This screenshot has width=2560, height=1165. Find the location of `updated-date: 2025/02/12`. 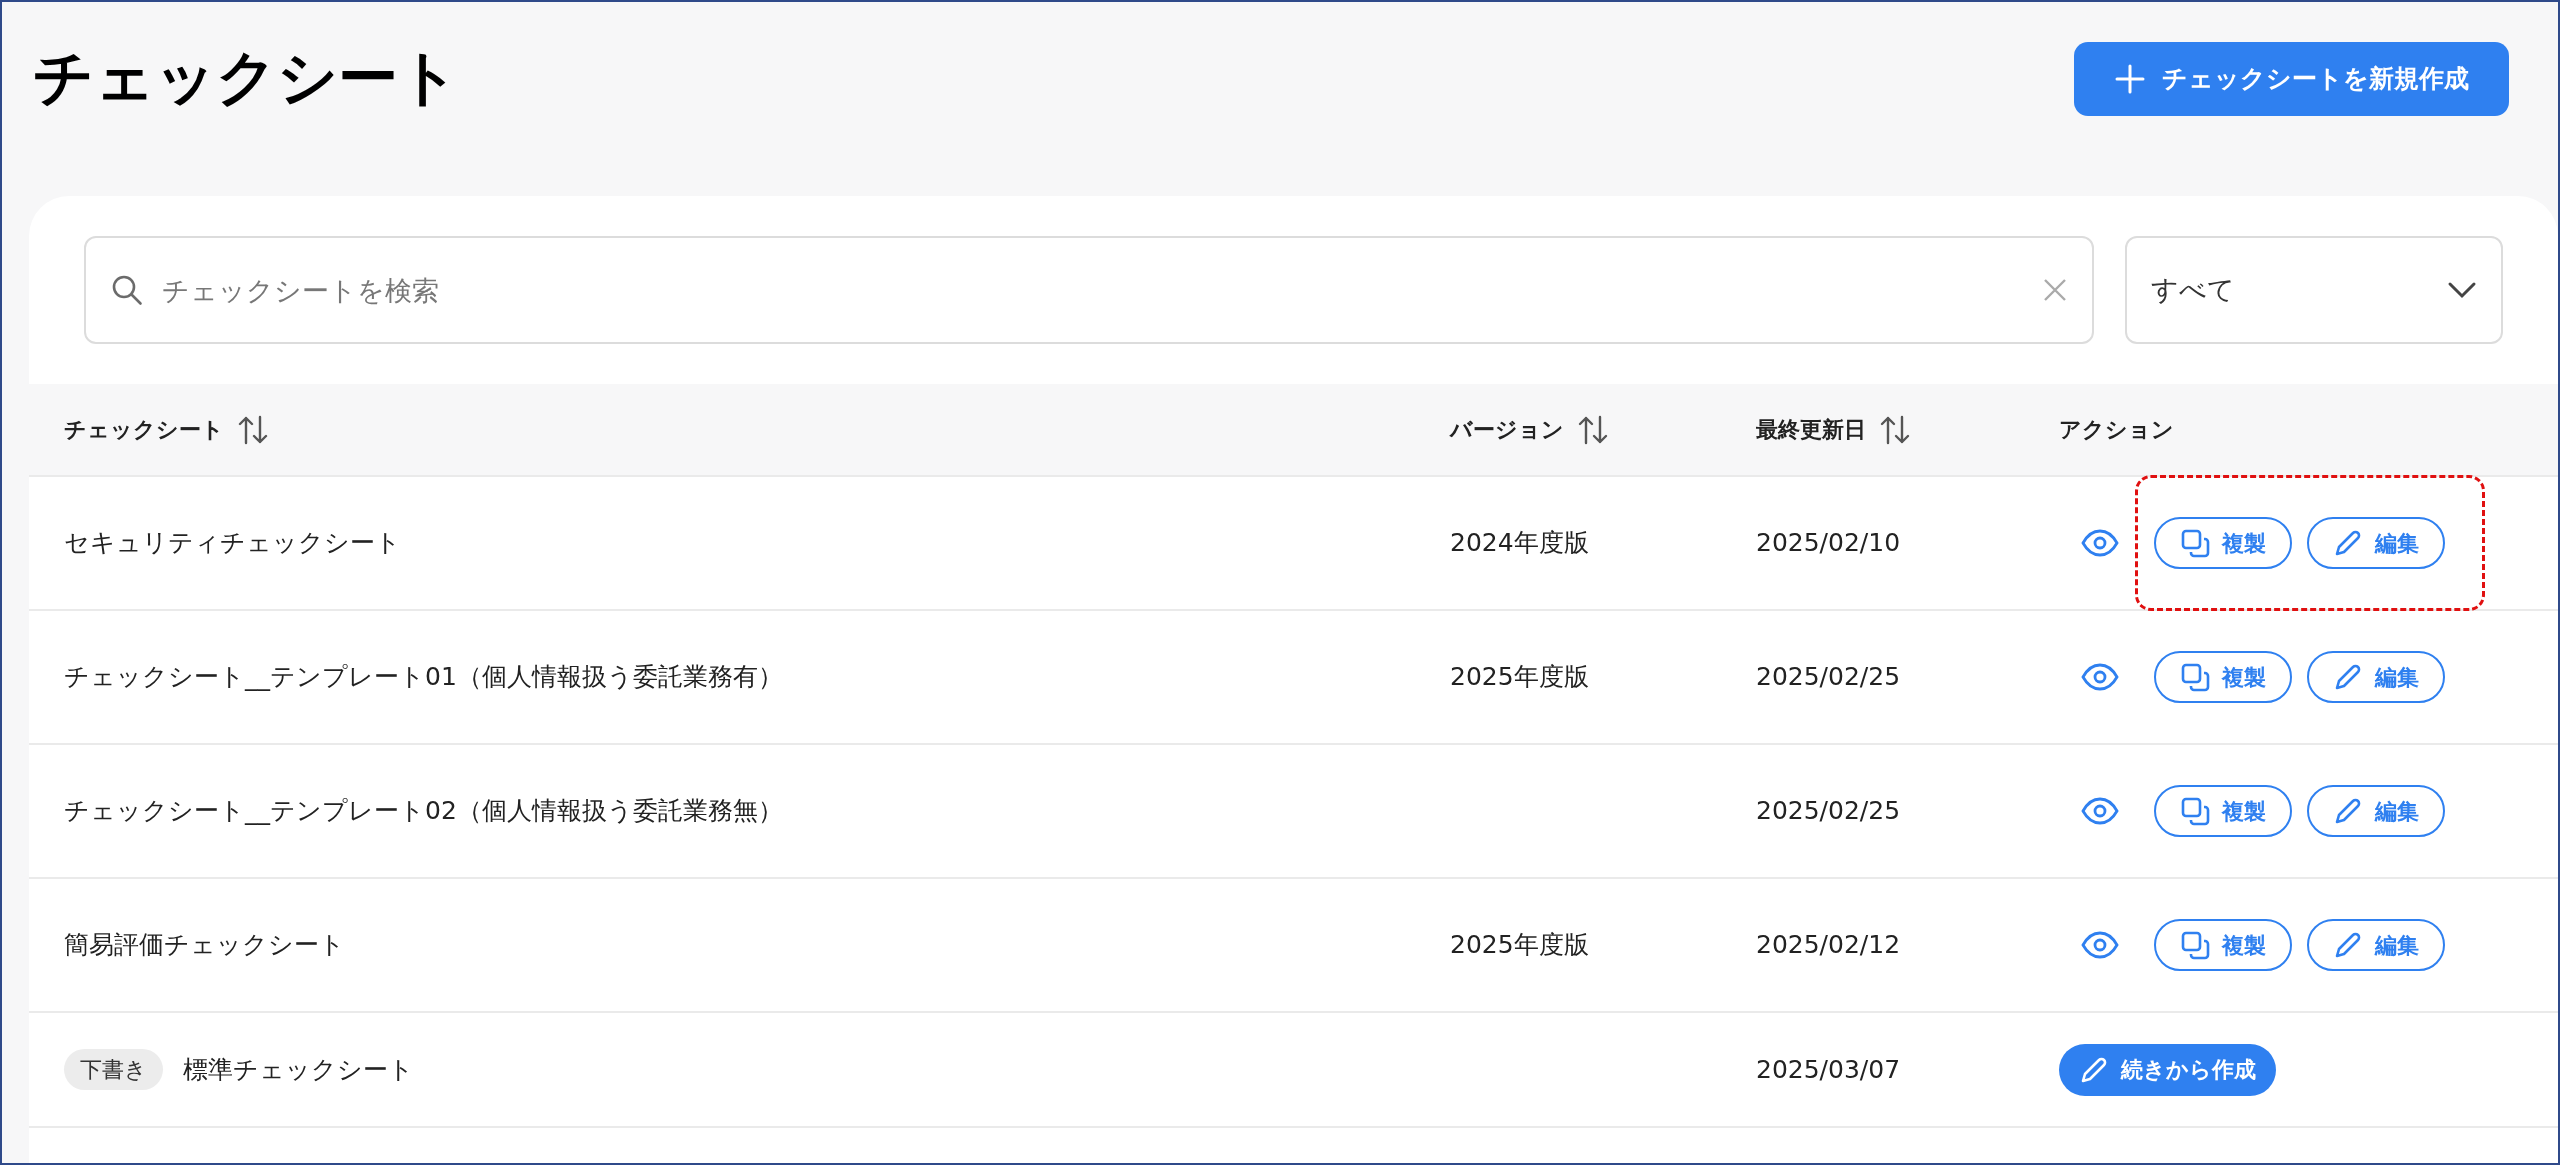

updated-date: 2025/02/12 is located at coordinates (1828, 945).